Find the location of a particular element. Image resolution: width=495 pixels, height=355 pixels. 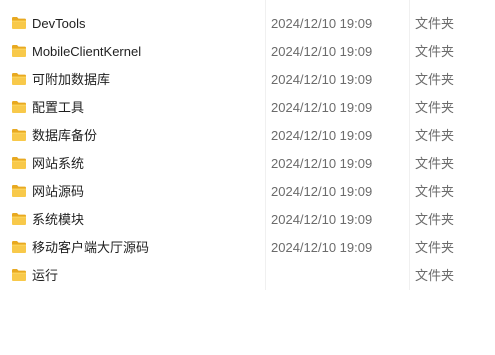

file-row: 网站系统 2024/12/10 19:09 文件夹 is located at coordinates (247, 164).